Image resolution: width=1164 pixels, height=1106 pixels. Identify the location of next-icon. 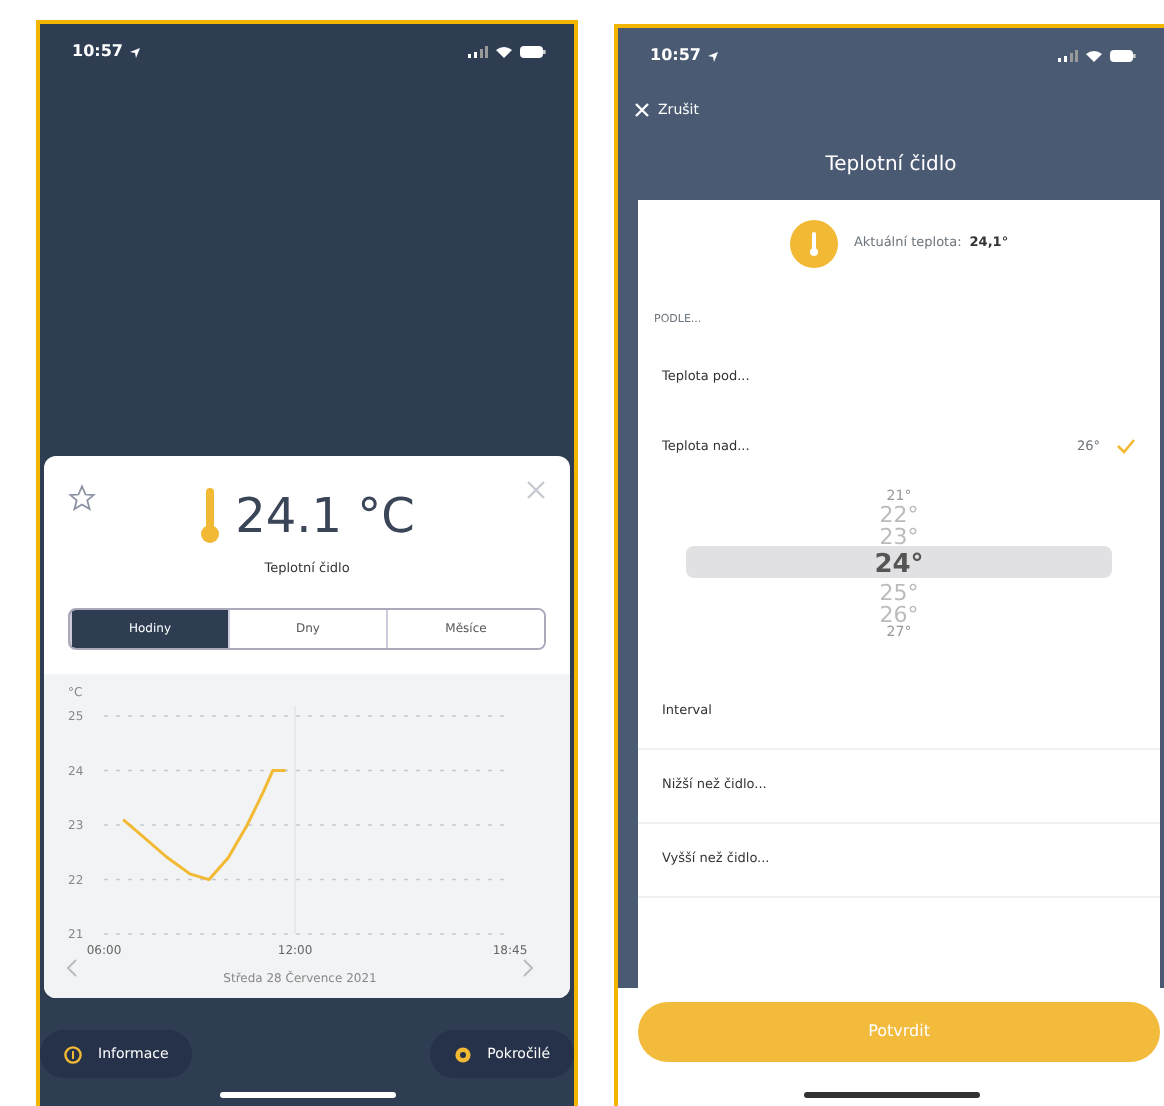
(528, 967).